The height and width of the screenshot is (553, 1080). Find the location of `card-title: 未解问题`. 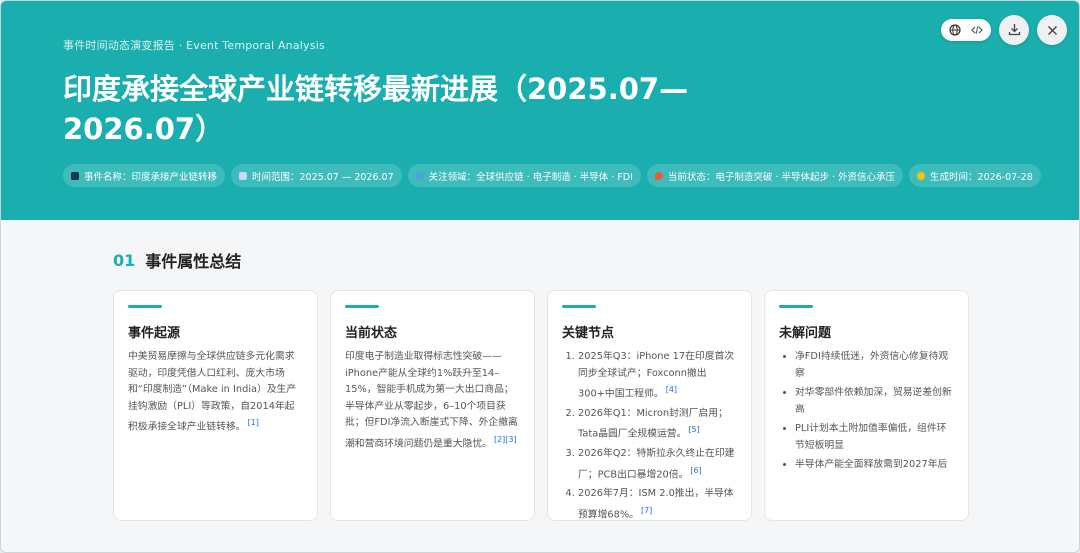

card-title: 未解问题 is located at coordinates (805, 333).